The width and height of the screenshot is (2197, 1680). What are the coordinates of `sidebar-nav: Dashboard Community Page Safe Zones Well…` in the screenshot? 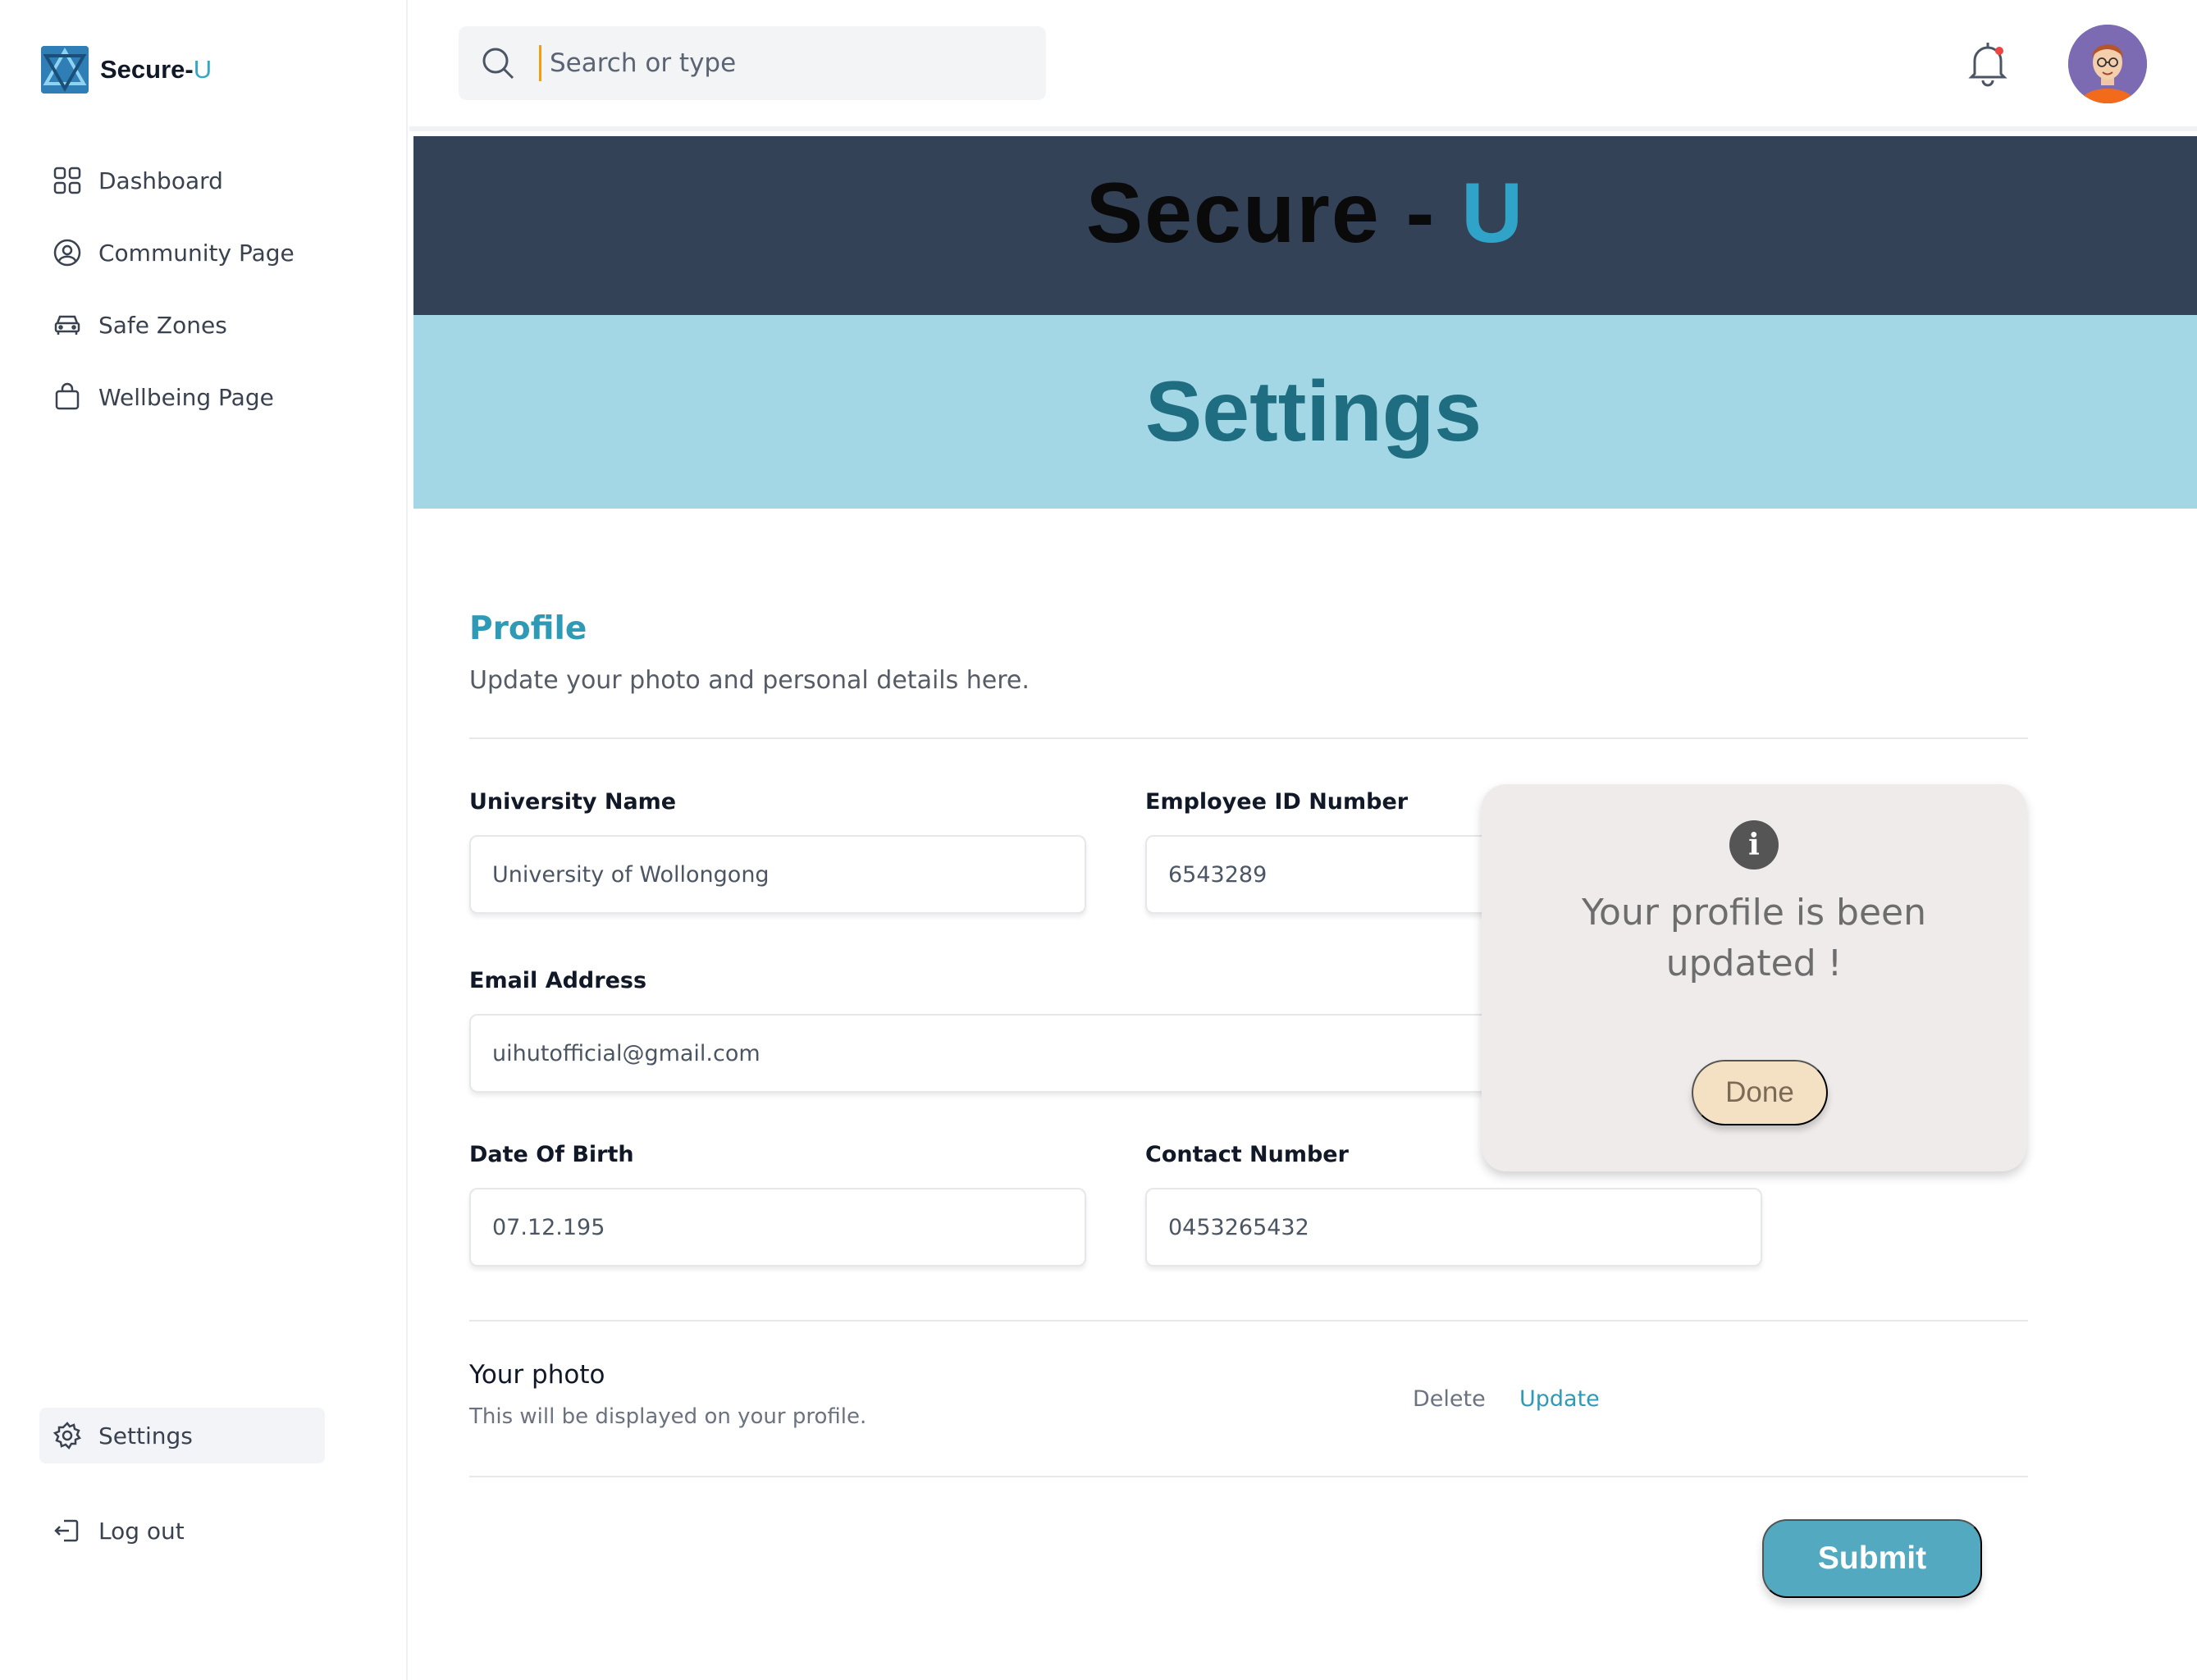 It's located at (203, 300).